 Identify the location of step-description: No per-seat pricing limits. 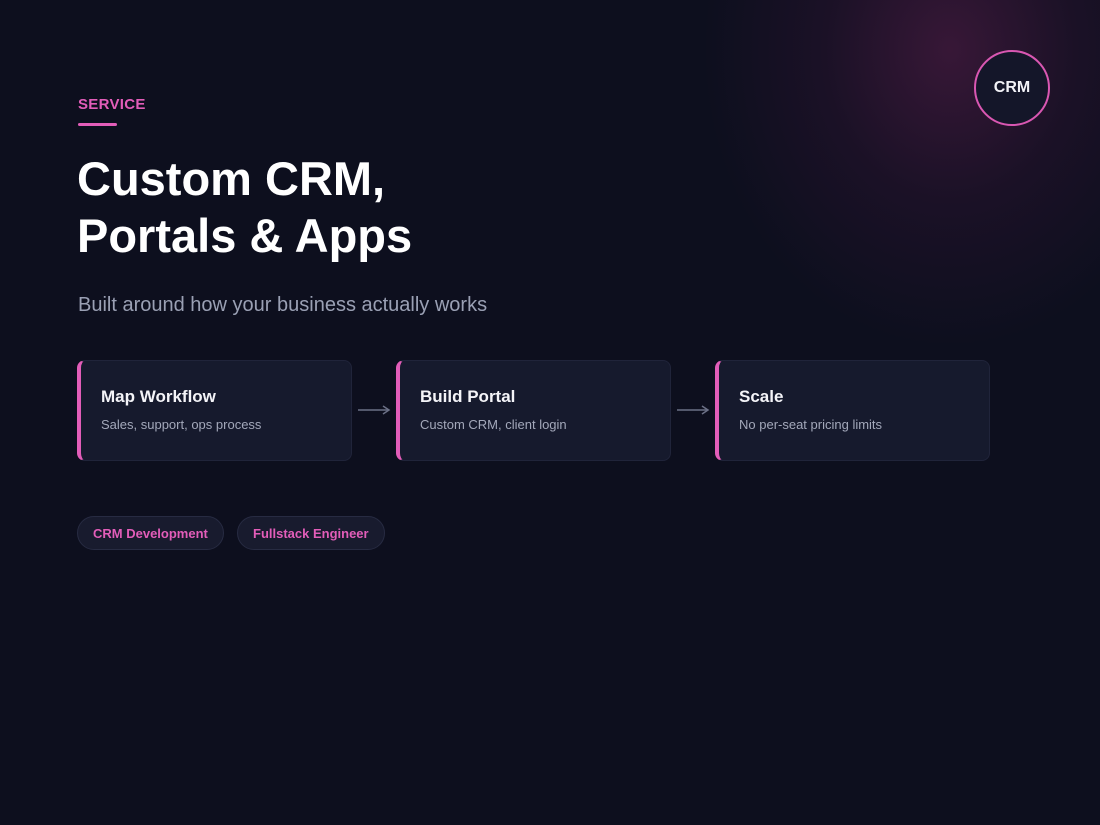
(811, 424).